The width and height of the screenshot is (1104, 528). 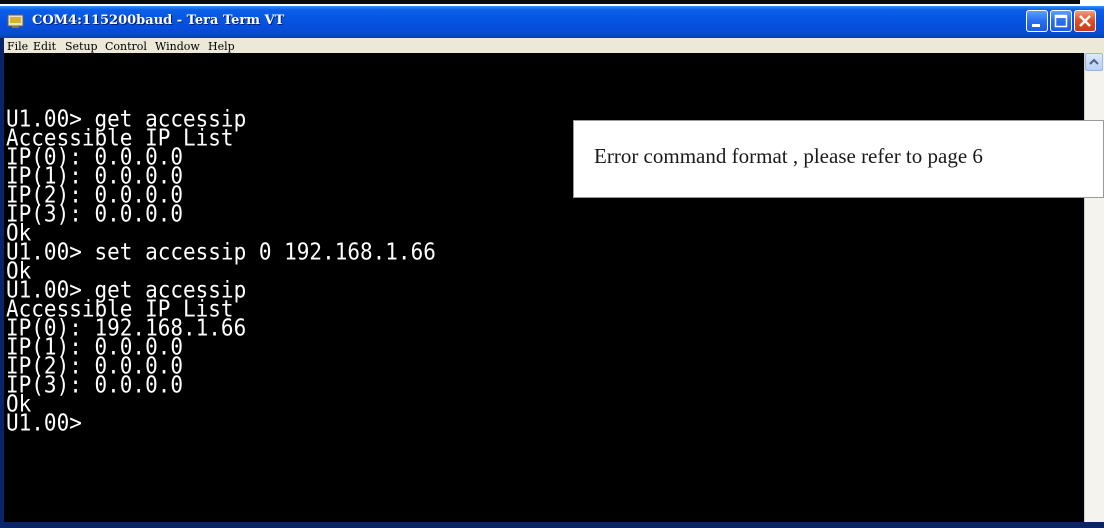 What do you see at coordinates (16, 21) in the screenshot?
I see `tera-term-icon` at bounding box center [16, 21].